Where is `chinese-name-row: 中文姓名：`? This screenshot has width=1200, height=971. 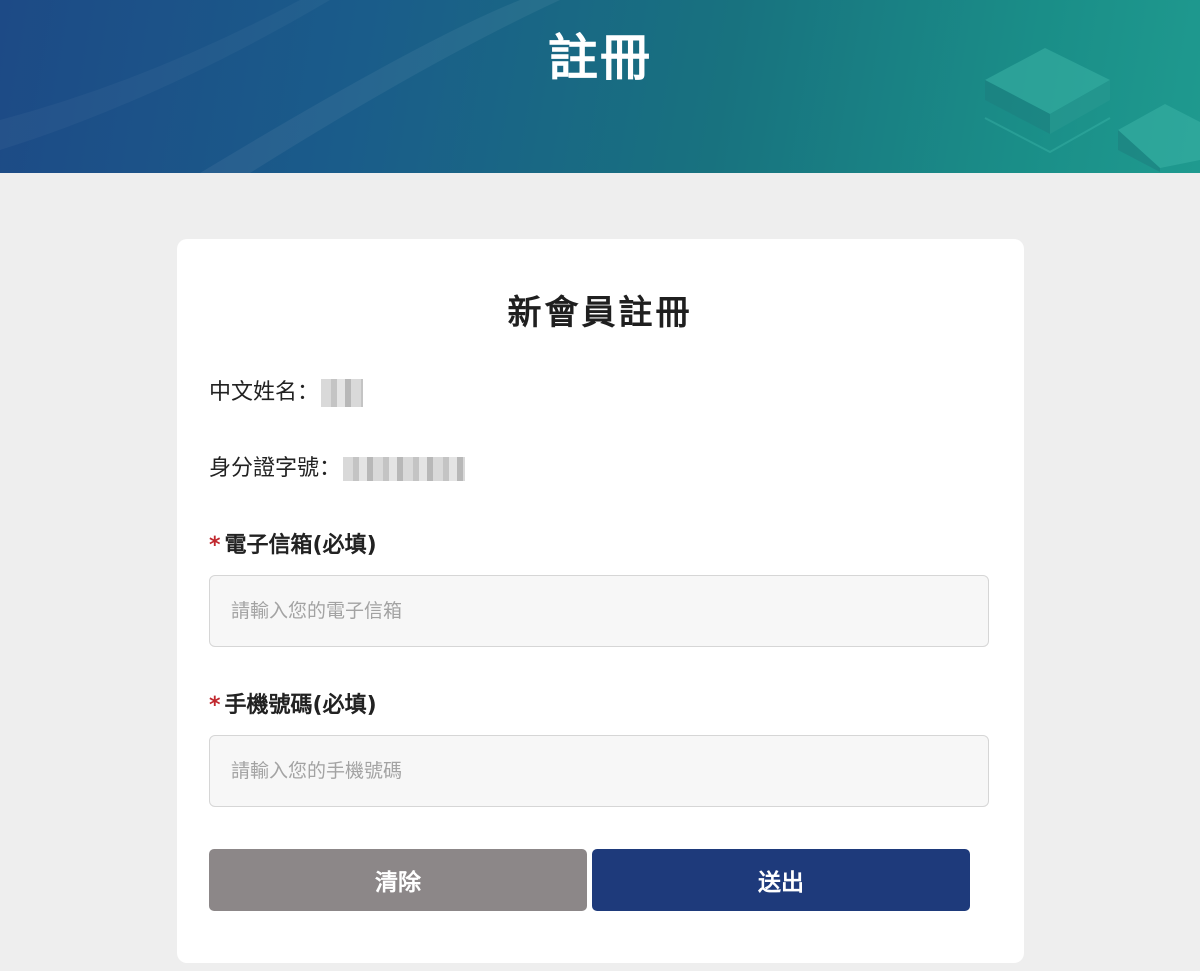
chinese-name-row: 中文姓名： is located at coordinates (286, 393).